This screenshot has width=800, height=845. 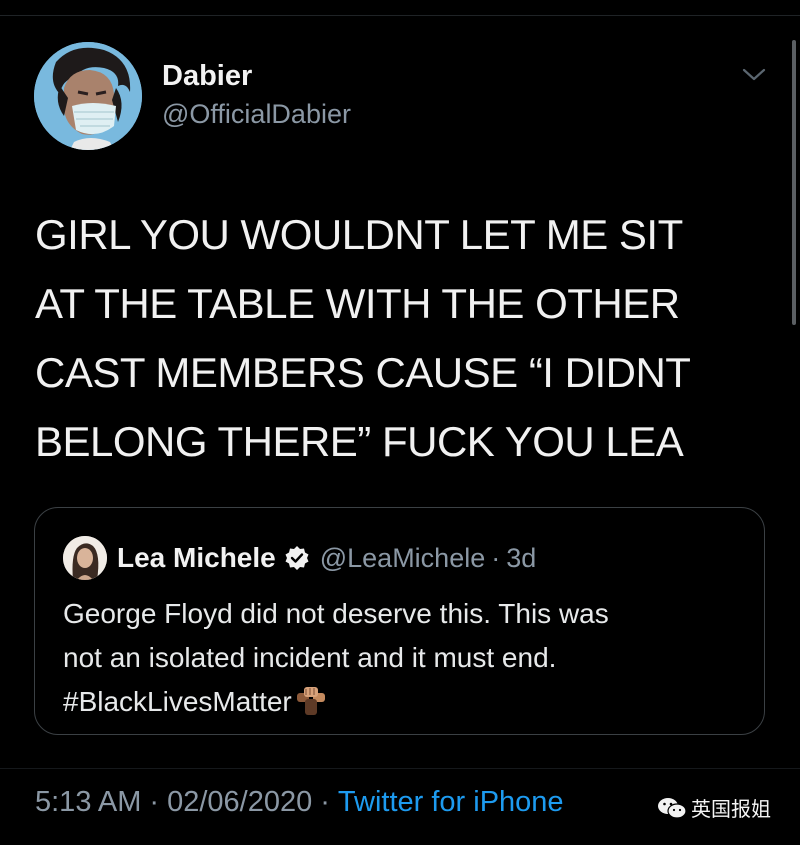 What do you see at coordinates (403, 702) in the screenshot?
I see `quoted-text-line: #BlackLivesMatter` at bounding box center [403, 702].